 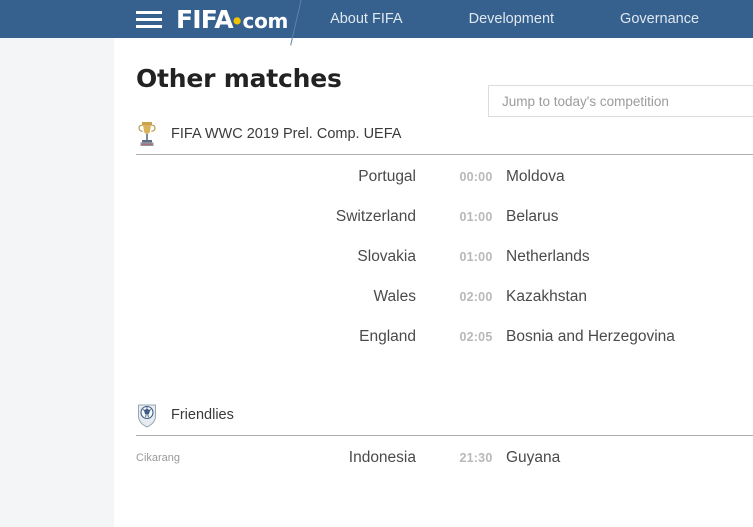 I want to click on search-input, so click(x=621, y=101).